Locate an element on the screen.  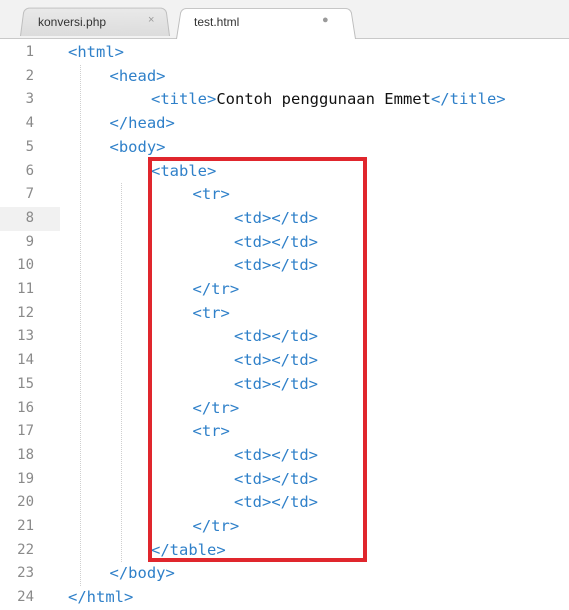
line-number: 1 is located at coordinates (29, 52).